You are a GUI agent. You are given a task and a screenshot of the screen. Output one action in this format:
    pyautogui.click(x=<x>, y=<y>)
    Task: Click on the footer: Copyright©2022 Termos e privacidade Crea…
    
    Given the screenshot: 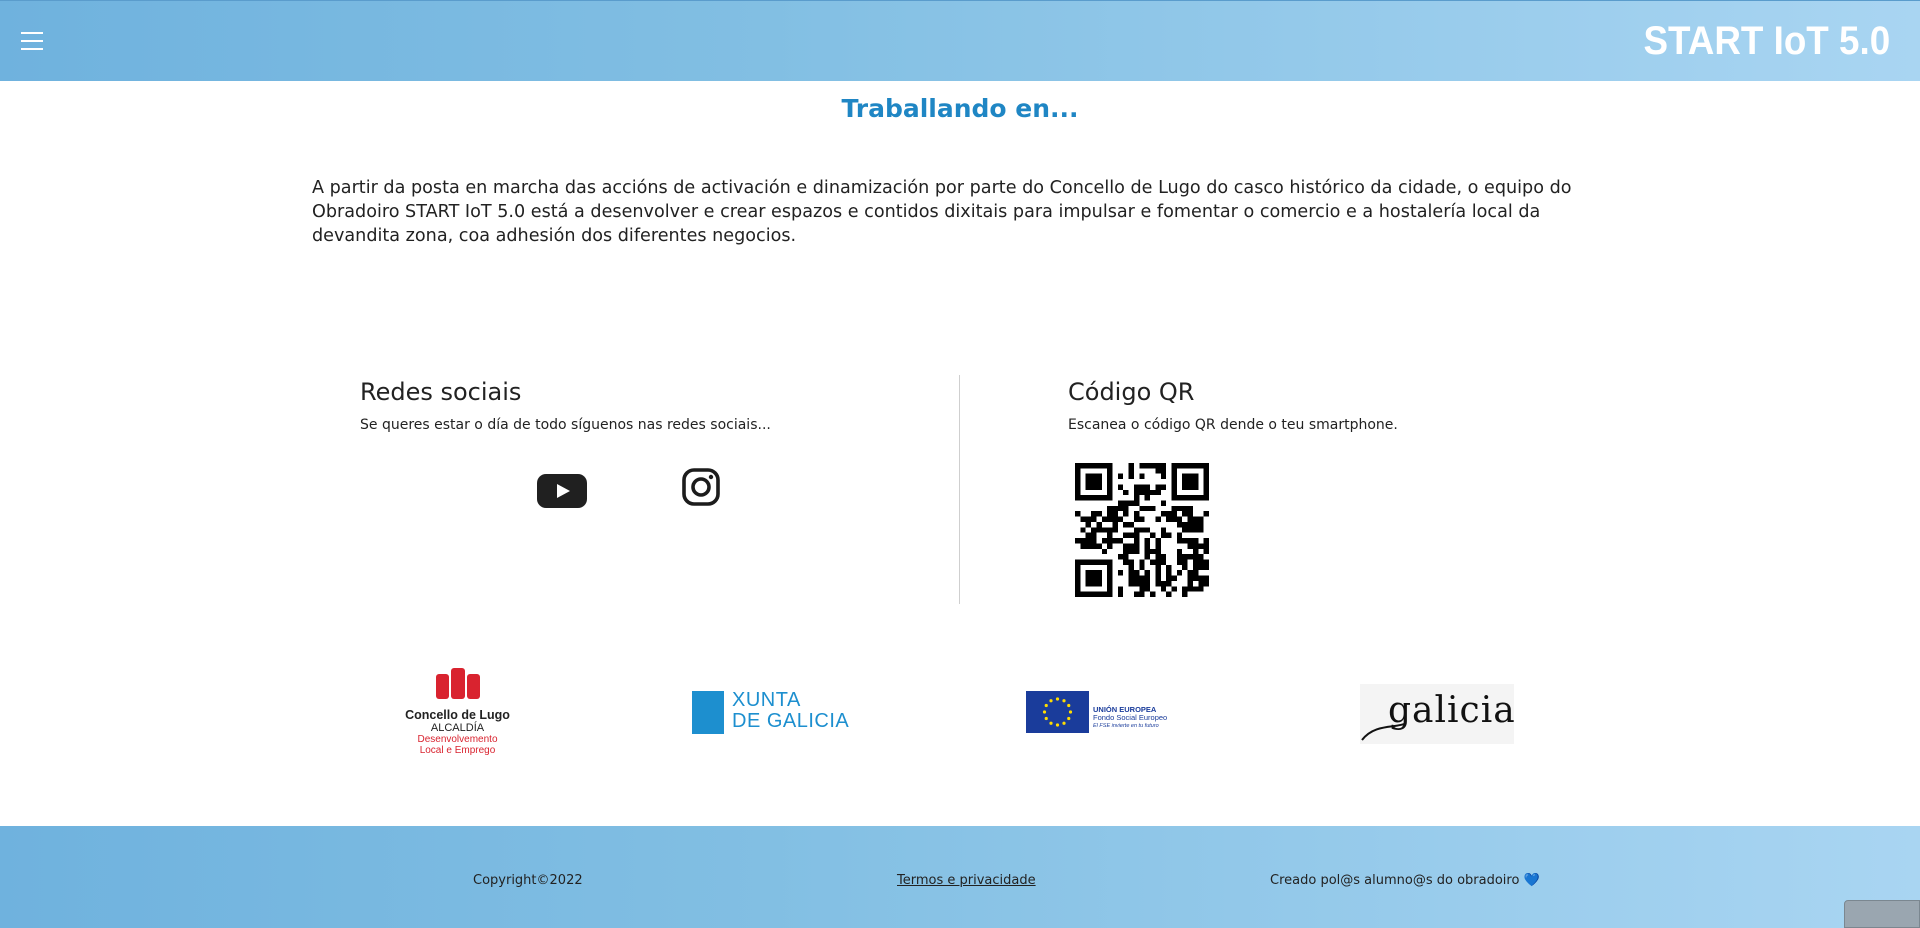 What is the action you would take?
    pyautogui.click(x=960, y=877)
    